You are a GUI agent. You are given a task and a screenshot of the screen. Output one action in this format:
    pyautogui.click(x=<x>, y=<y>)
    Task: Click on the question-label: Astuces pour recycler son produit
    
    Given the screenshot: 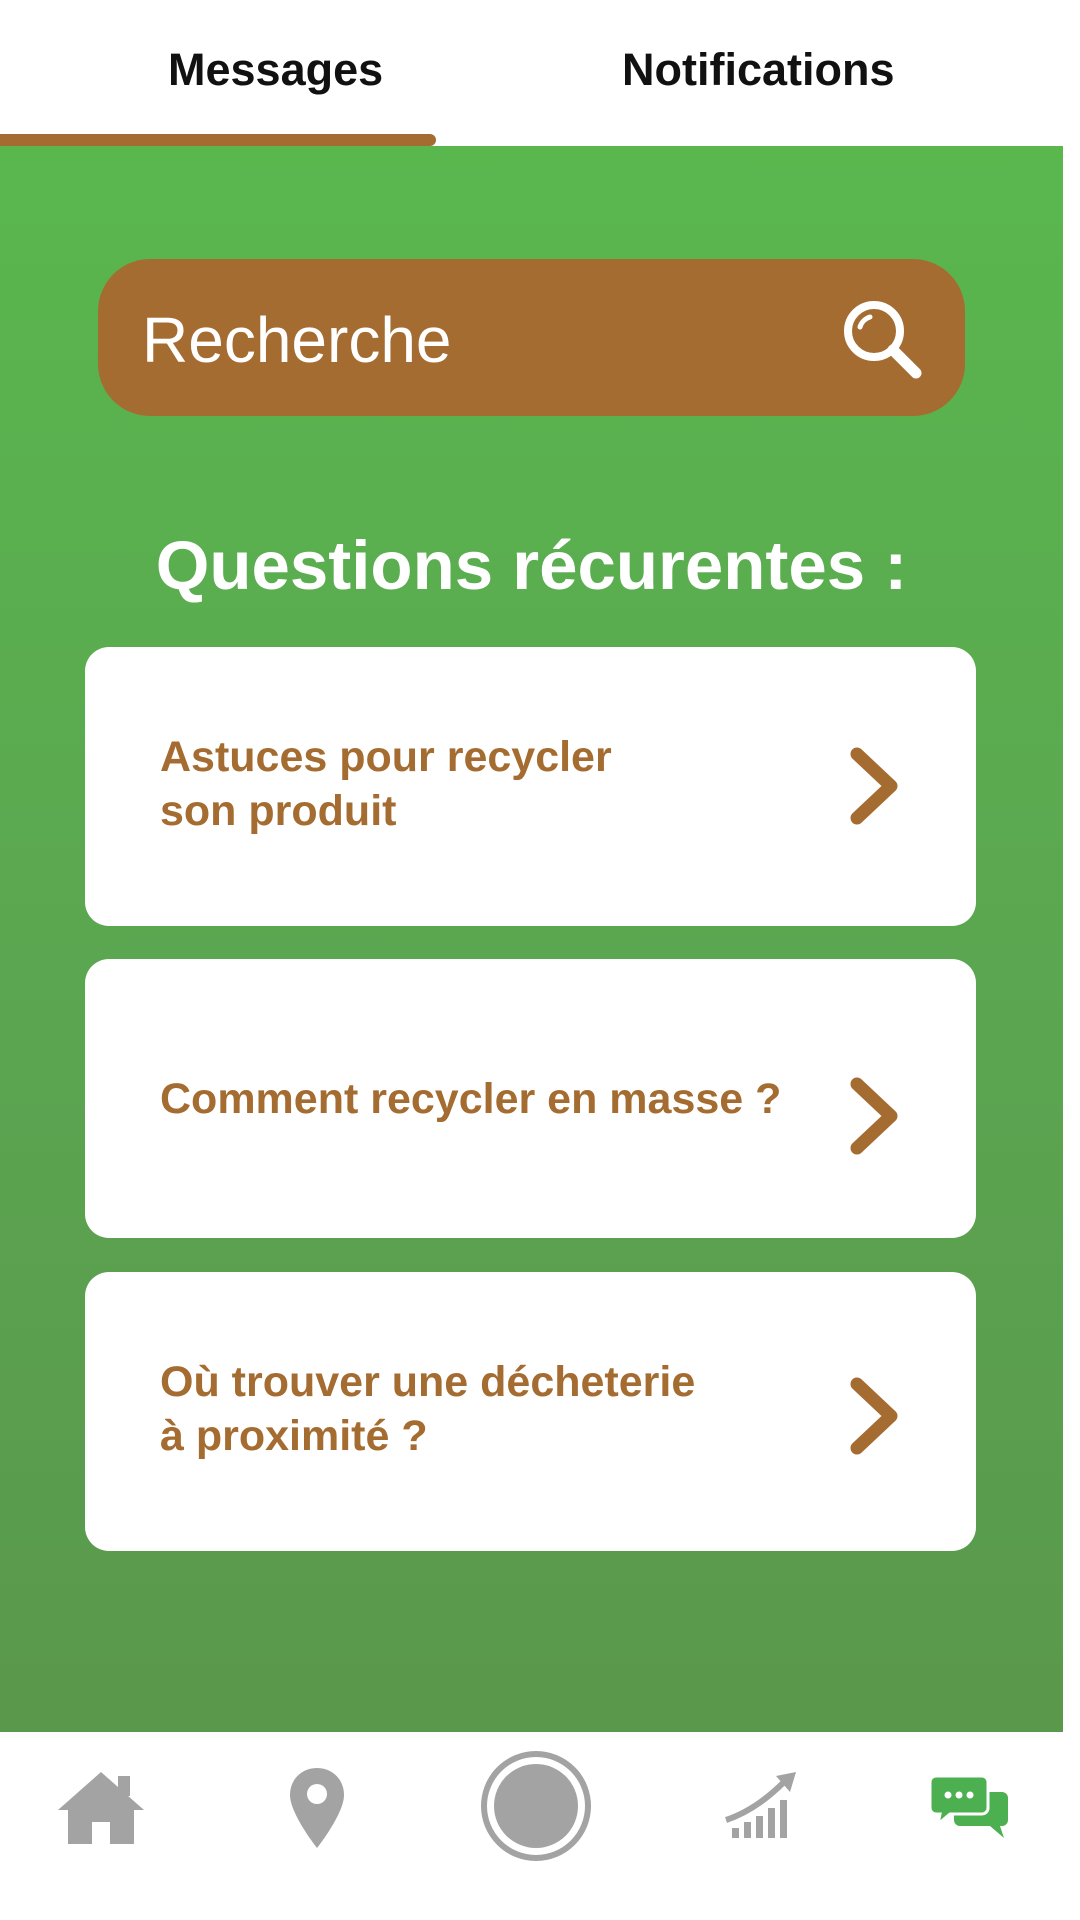 What is the action you would take?
    pyautogui.click(x=386, y=784)
    